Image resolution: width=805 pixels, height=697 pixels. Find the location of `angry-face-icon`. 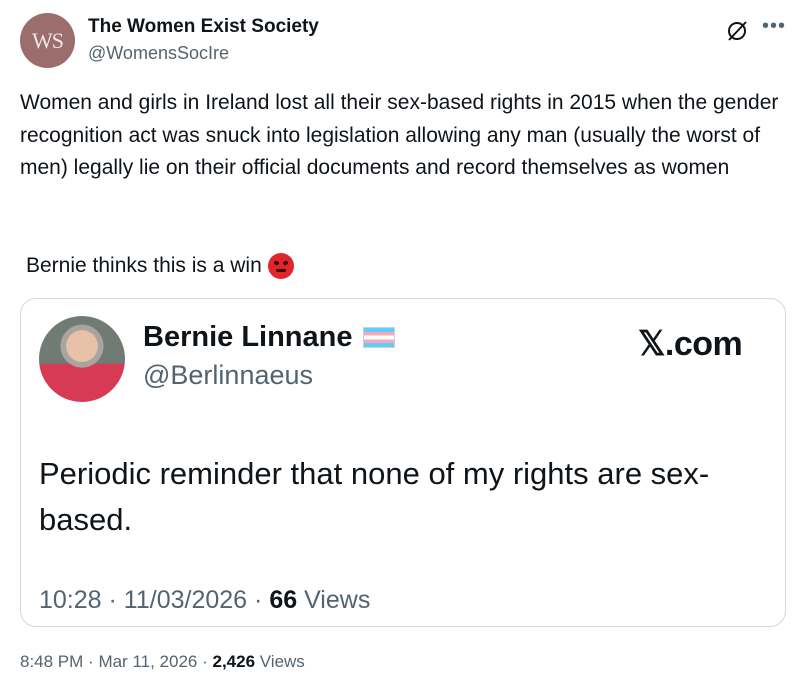

angry-face-icon is located at coordinates (280, 266).